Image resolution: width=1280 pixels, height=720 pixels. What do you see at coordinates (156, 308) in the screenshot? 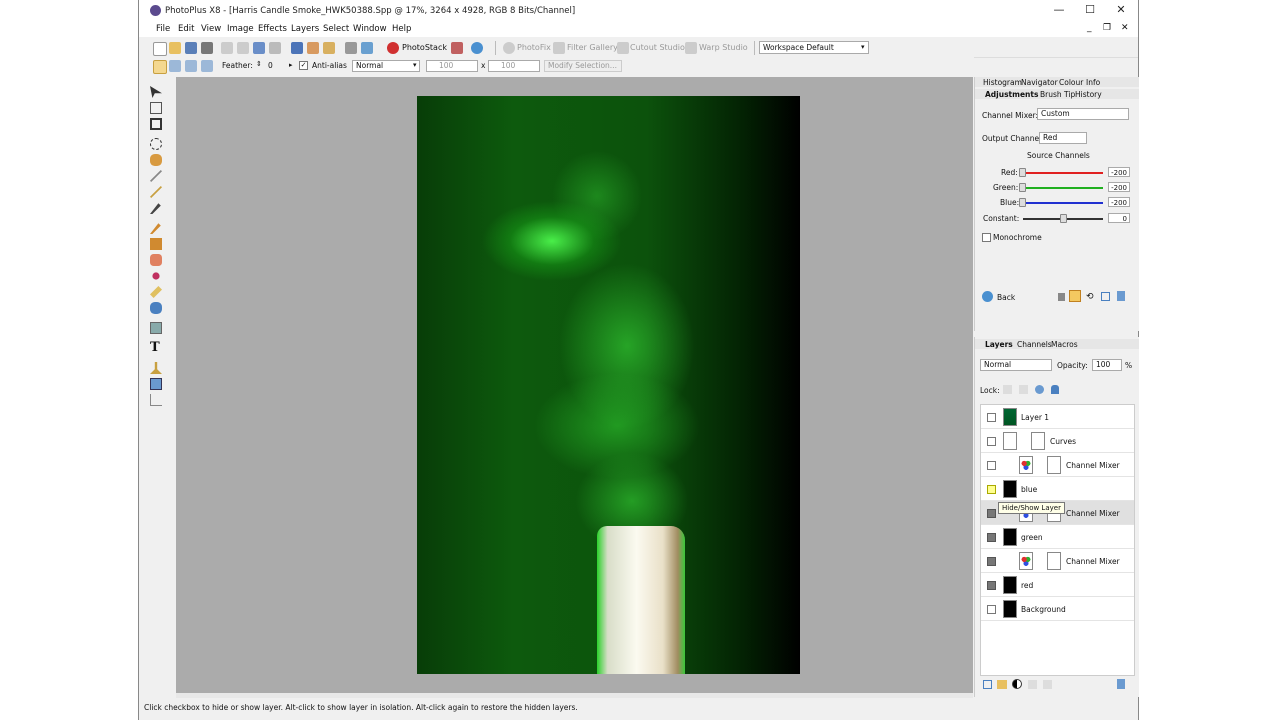
I see `dodge-tool-icon` at bounding box center [156, 308].